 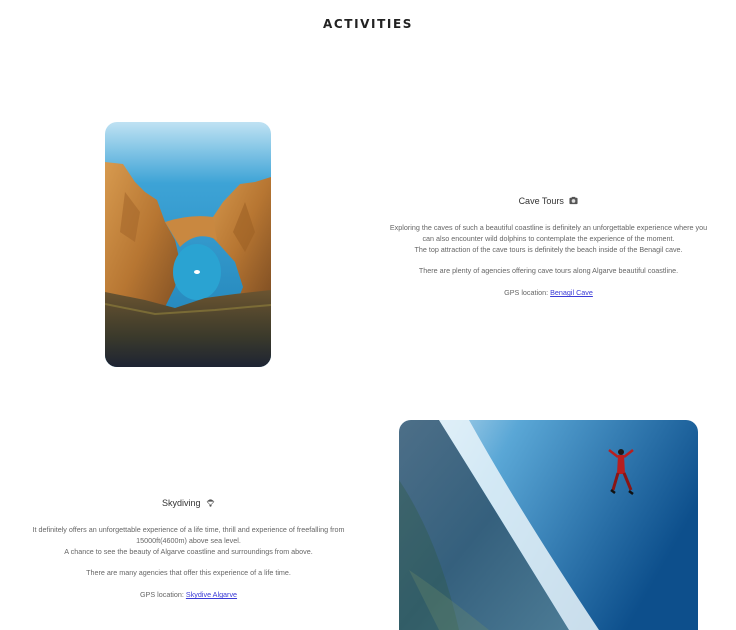 I want to click on camera-icon, so click(x=573, y=200).